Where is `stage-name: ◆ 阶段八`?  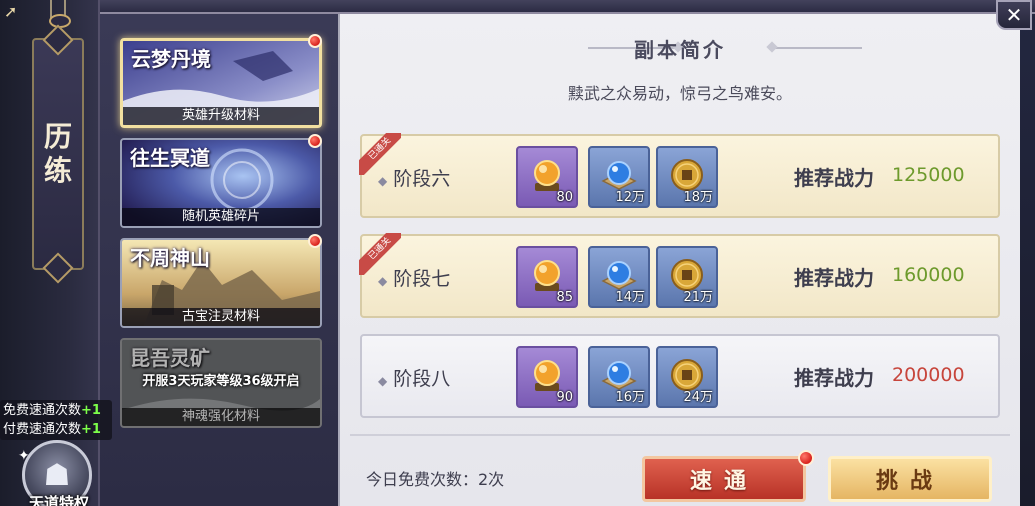 stage-name: ◆ 阶段八 is located at coordinates (414, 377).